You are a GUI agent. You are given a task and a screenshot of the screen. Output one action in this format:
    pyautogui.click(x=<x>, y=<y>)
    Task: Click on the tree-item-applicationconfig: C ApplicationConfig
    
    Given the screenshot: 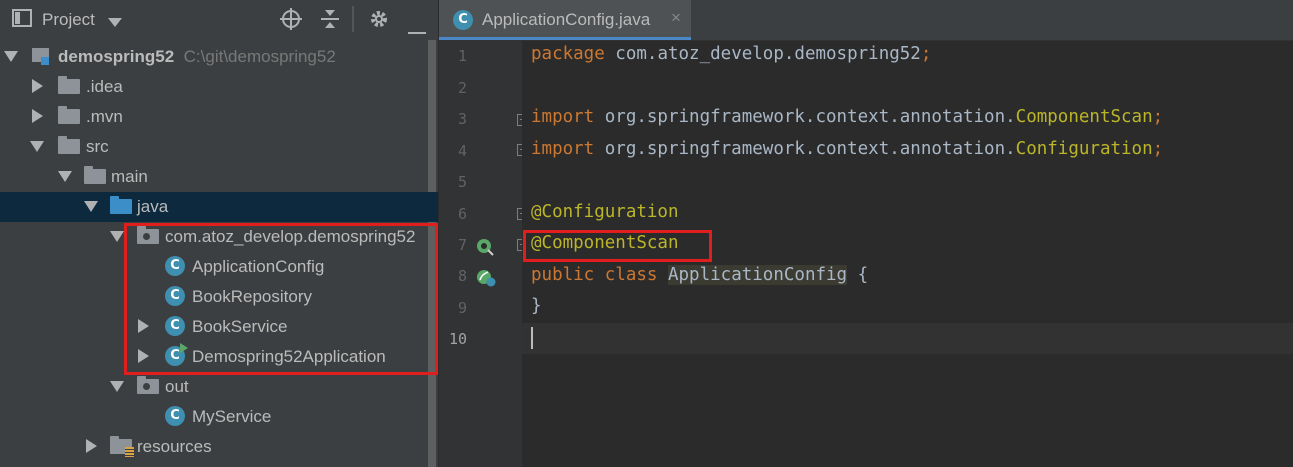 What is the action you would take?
    pyautogui.click(x=219, y=267)
    